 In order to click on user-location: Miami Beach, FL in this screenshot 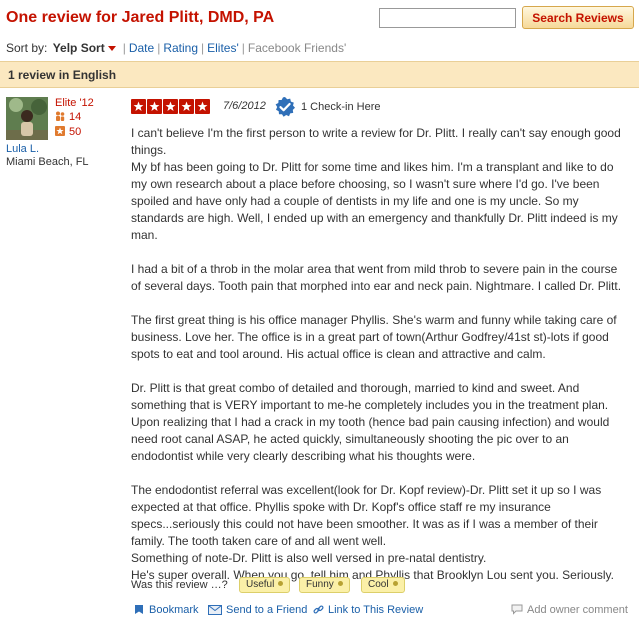, I will do `click(47, 162)`.